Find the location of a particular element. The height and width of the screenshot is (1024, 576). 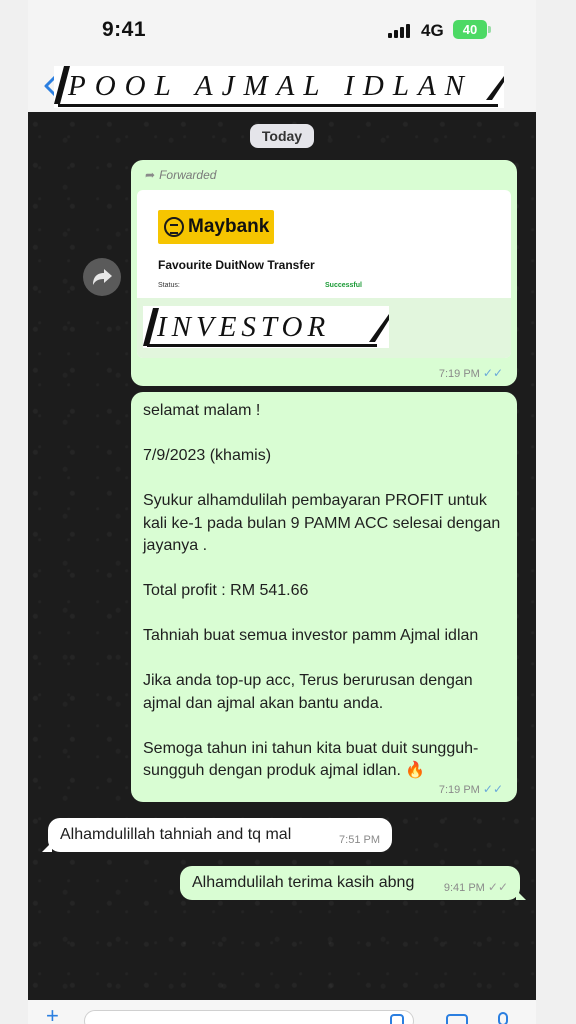

forwarded-label: ➦ Forwarded is located at coordinates (180, 175).